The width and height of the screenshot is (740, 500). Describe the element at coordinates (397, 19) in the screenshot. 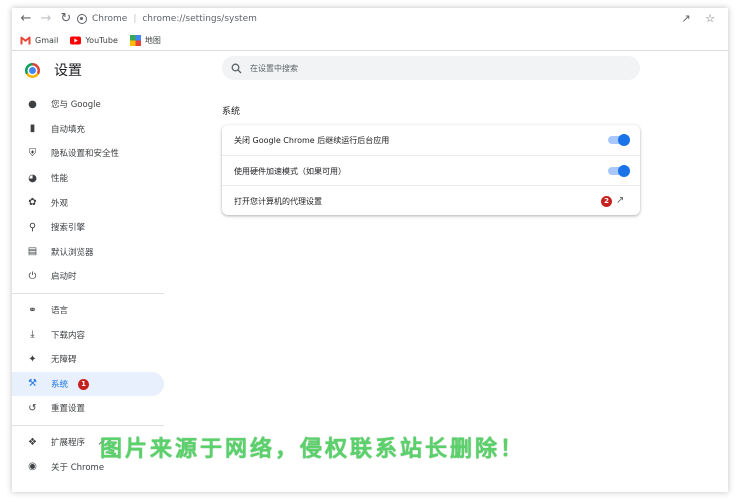

I see `address-bar: Chrome | chrome://settings/system ↗ ☆` at that location.